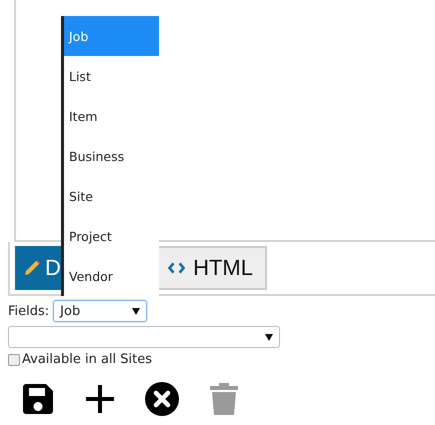 The image size is (435, 425). What do you see at coordinates (14, 360) in the screenshot?
I see `checkbox` at bounding box center [14, 360].